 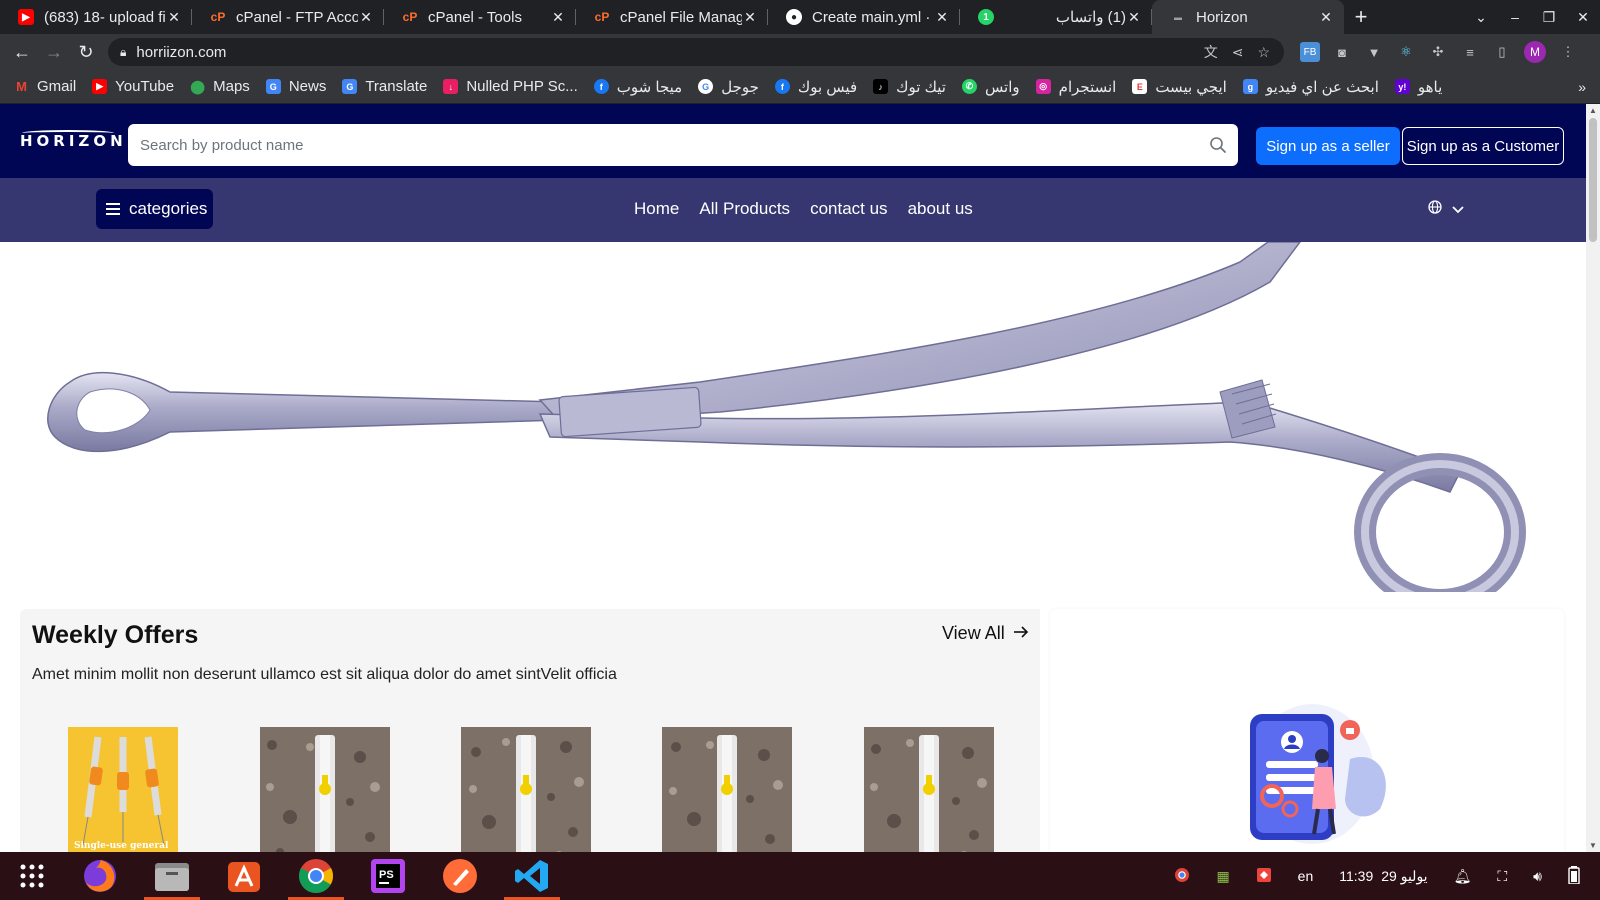 I want to click on browser-tab: cP cPanel File Manage ✕, so click(x=672, y=17).